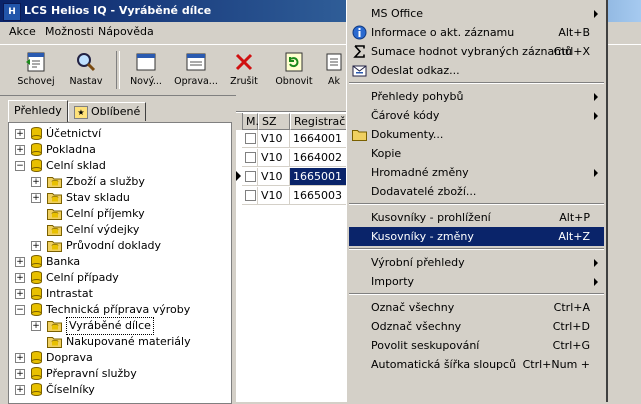 The height and width of the screenshot is (404, 641). I want to click on menu-item-label: Odznač všechny, so click(416, 326).